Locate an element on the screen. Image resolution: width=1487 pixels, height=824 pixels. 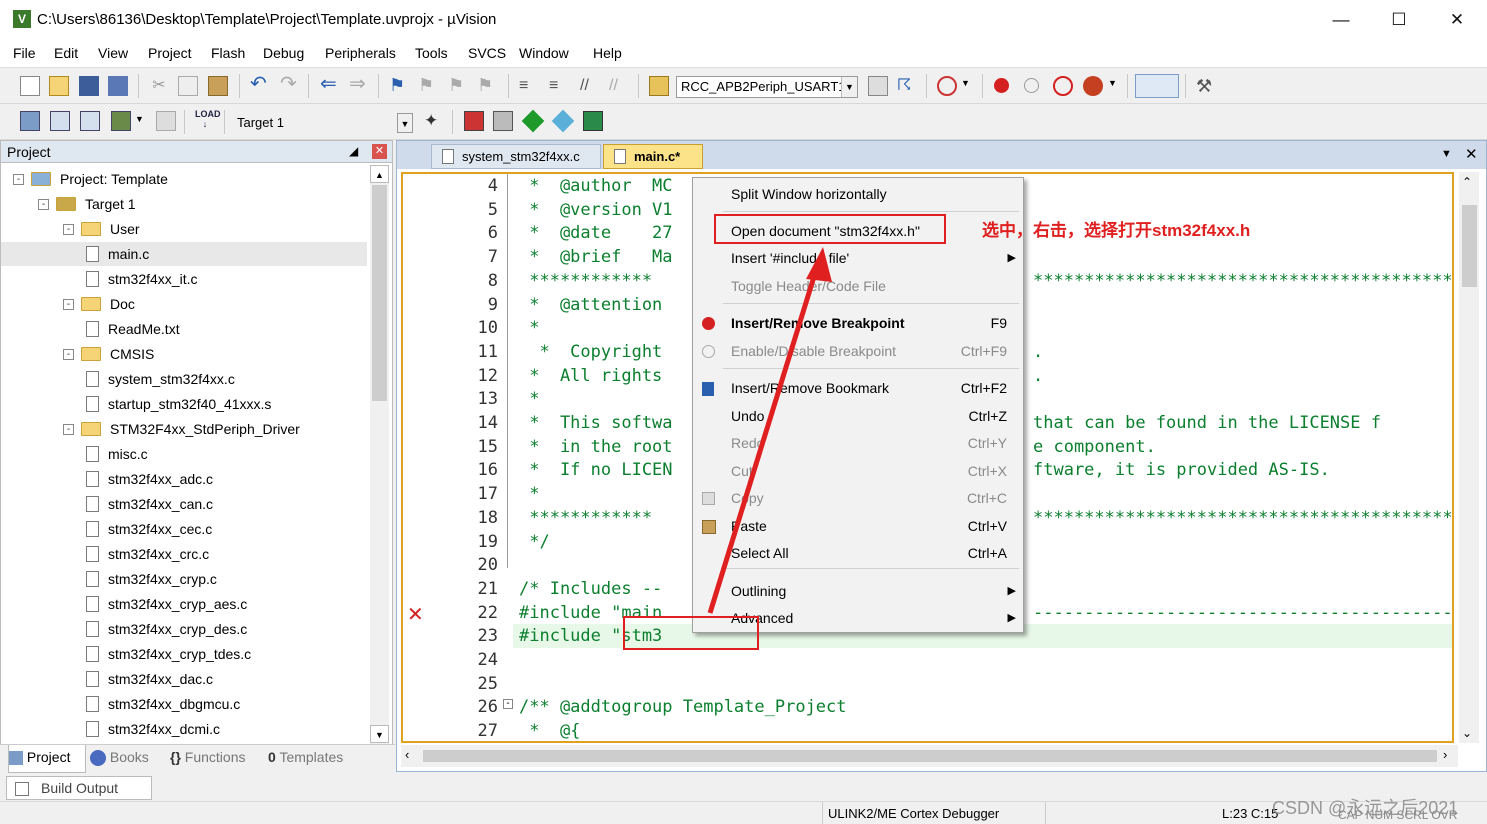
tree-item: - Doc is located at coordinates (184, 304).